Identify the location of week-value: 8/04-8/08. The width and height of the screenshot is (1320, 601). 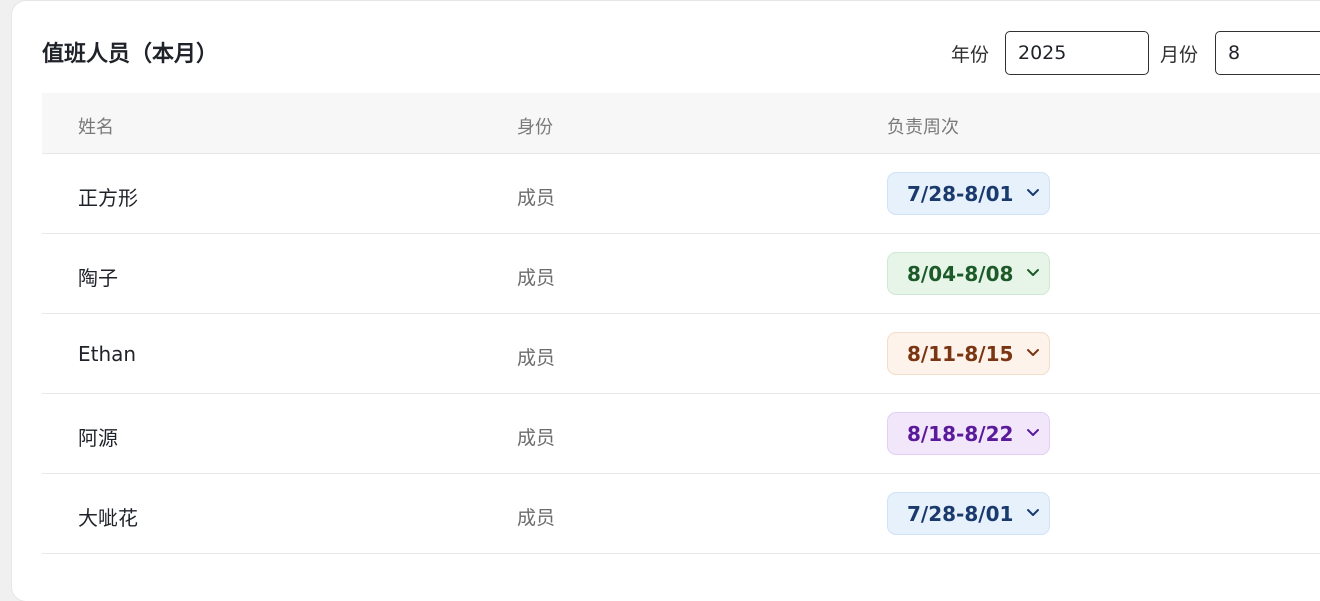
(960, 274).